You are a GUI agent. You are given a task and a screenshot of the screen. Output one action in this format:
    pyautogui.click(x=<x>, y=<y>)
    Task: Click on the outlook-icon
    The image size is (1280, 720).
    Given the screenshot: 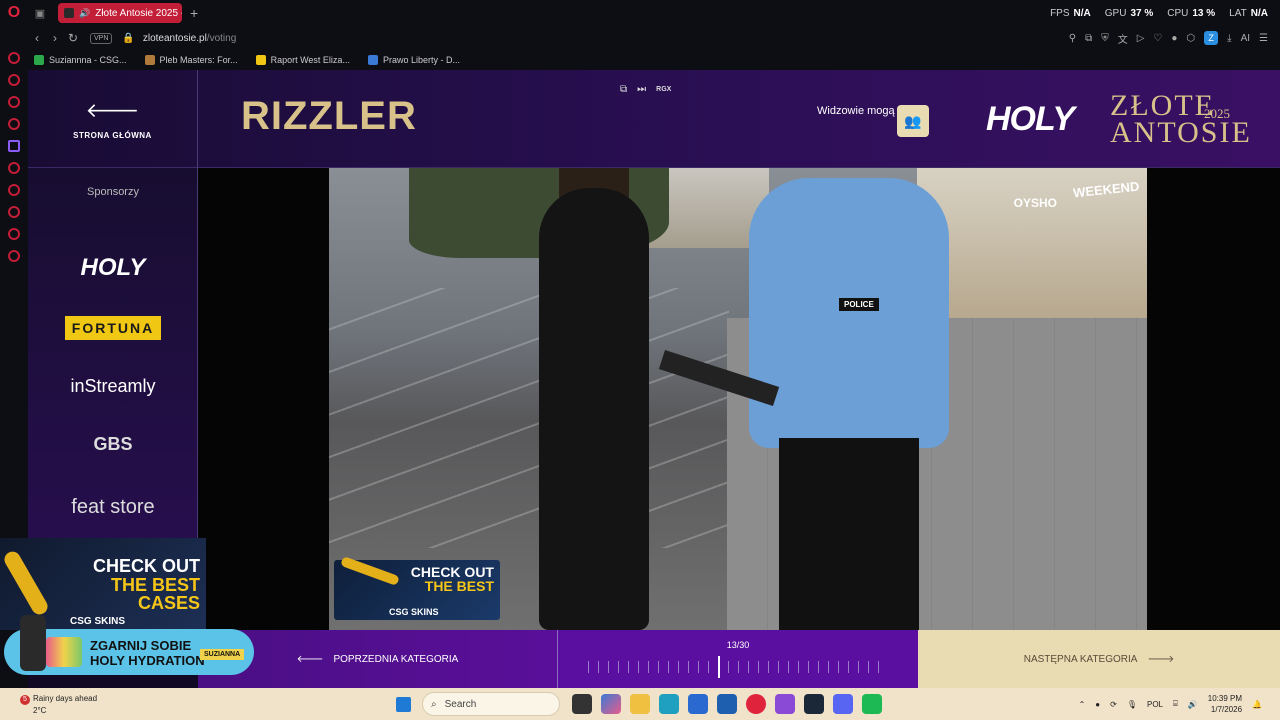 What is the action you would take?
    pyautogui.click(x=727, y=704)
    